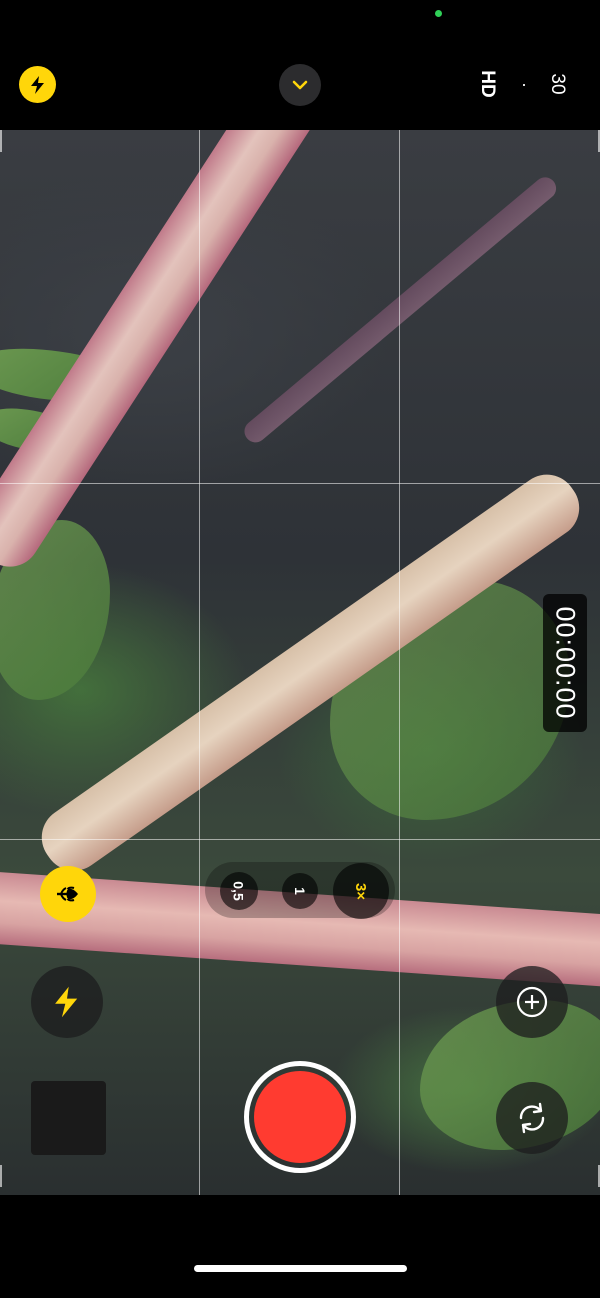  Describe the element at coordinates (487, 84) in the screenshot. I see `video-format-label: HD` at that location.